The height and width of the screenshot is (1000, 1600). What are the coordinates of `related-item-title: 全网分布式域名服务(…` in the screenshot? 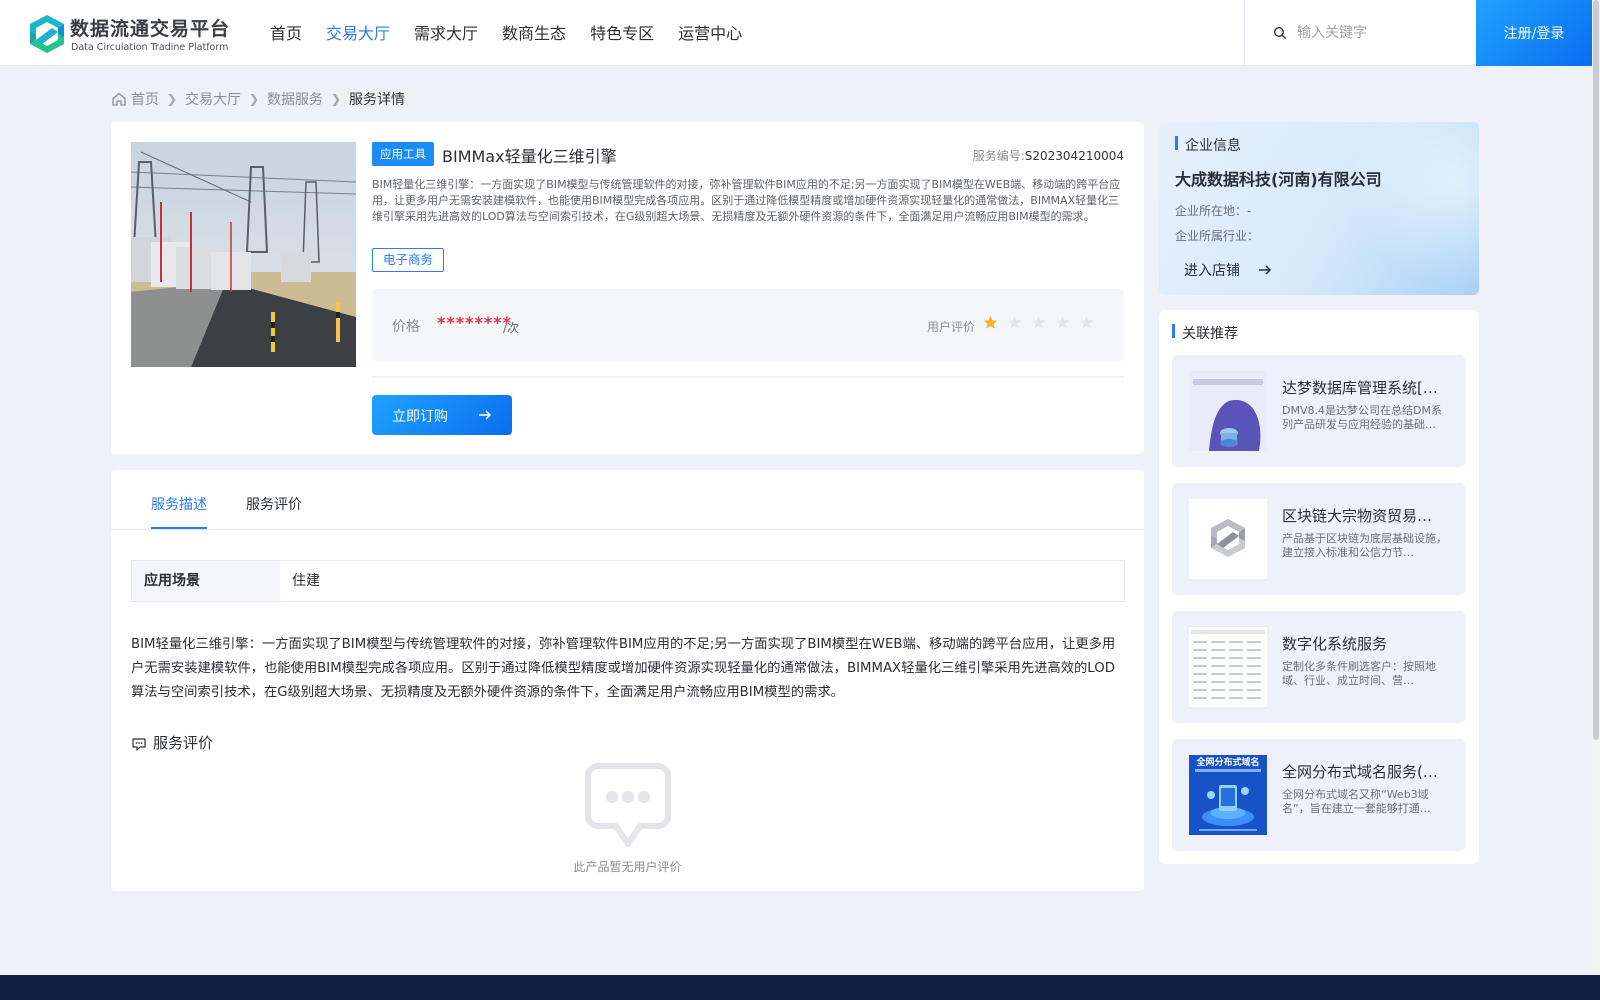 It's located at (1360, 772).